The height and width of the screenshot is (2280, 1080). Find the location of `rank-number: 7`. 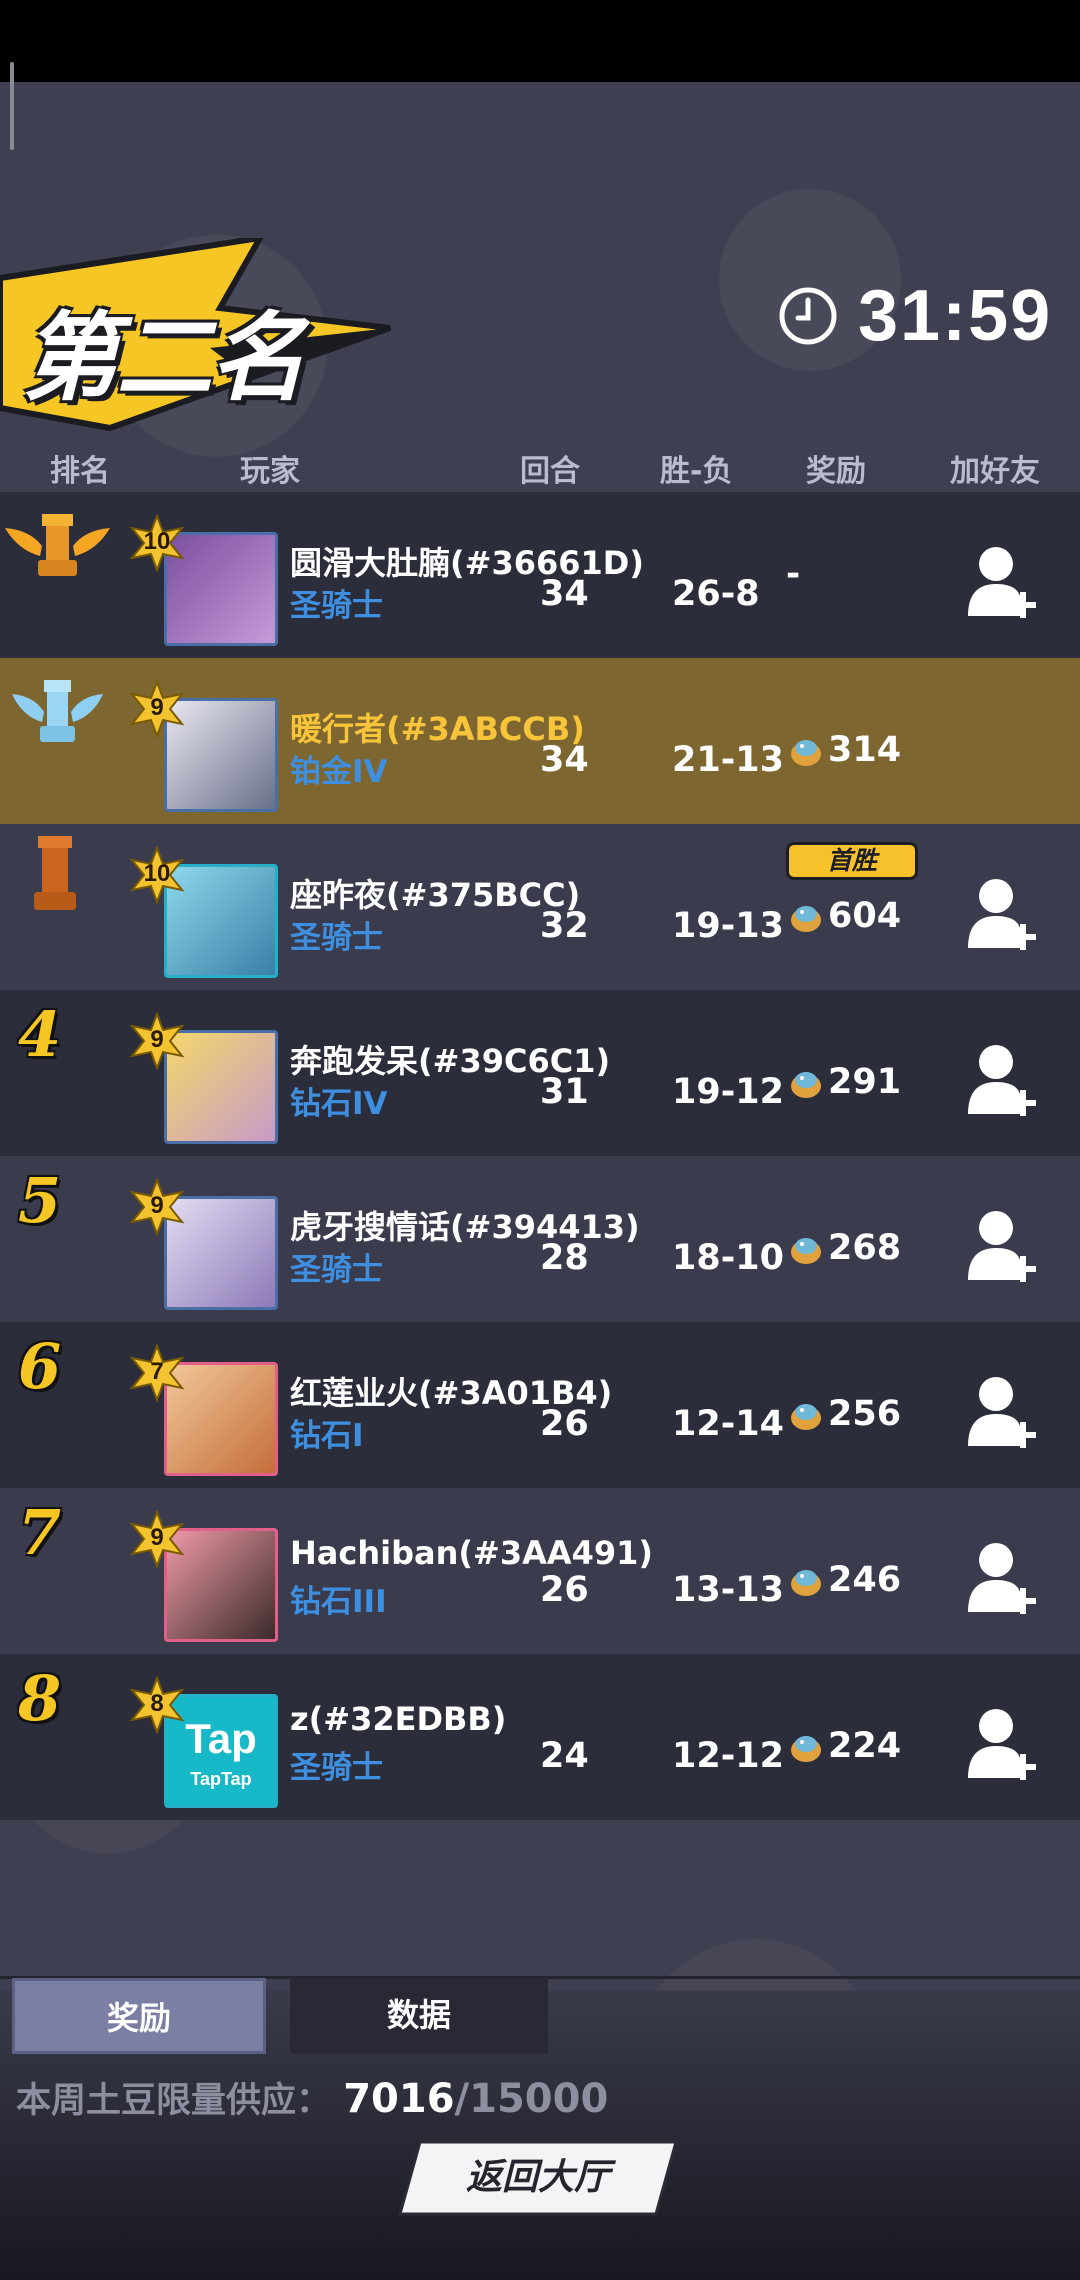

rank-number: 7 is located at coordinates (40, 1532).